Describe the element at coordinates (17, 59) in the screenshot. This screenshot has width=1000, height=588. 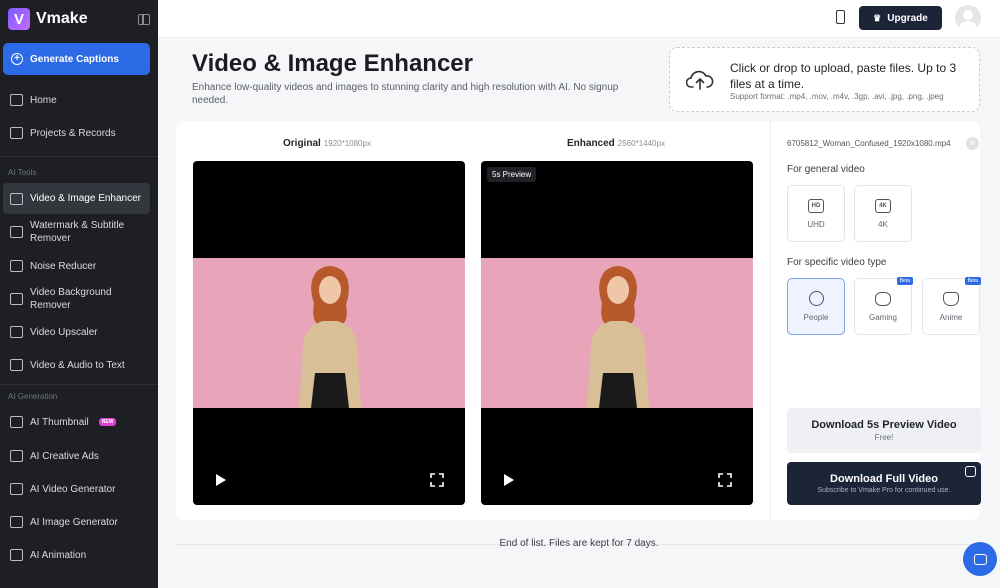
I see `plus-icon: +` at that location.